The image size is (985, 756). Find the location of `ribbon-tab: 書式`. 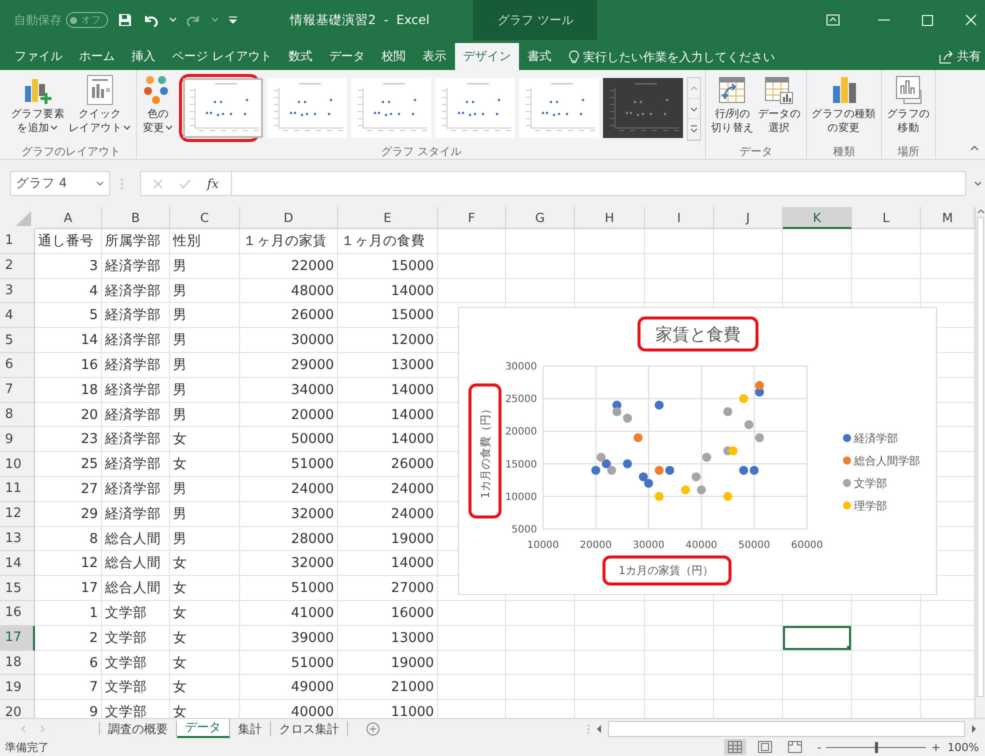

ribbon-tab: 書式 is located at coordinates (539, 56).